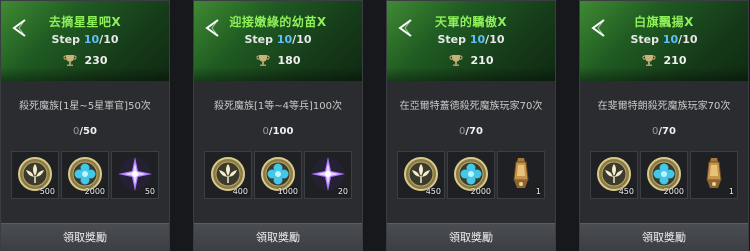  What do you see at coordinates (471, 106) in the screenshot?
I see `mission-description: 在亞爾特蓋德殺死魔族玩家70次` at bounding box center [471, 106].